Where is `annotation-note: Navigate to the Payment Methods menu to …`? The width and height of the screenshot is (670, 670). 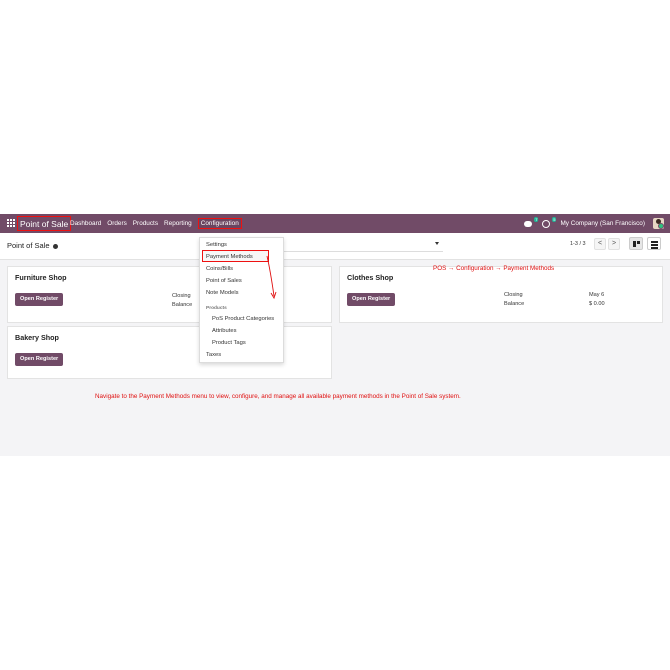 annotation-note: Navigate to the Payment Methods menu to … is located at coordinates (278, 396).